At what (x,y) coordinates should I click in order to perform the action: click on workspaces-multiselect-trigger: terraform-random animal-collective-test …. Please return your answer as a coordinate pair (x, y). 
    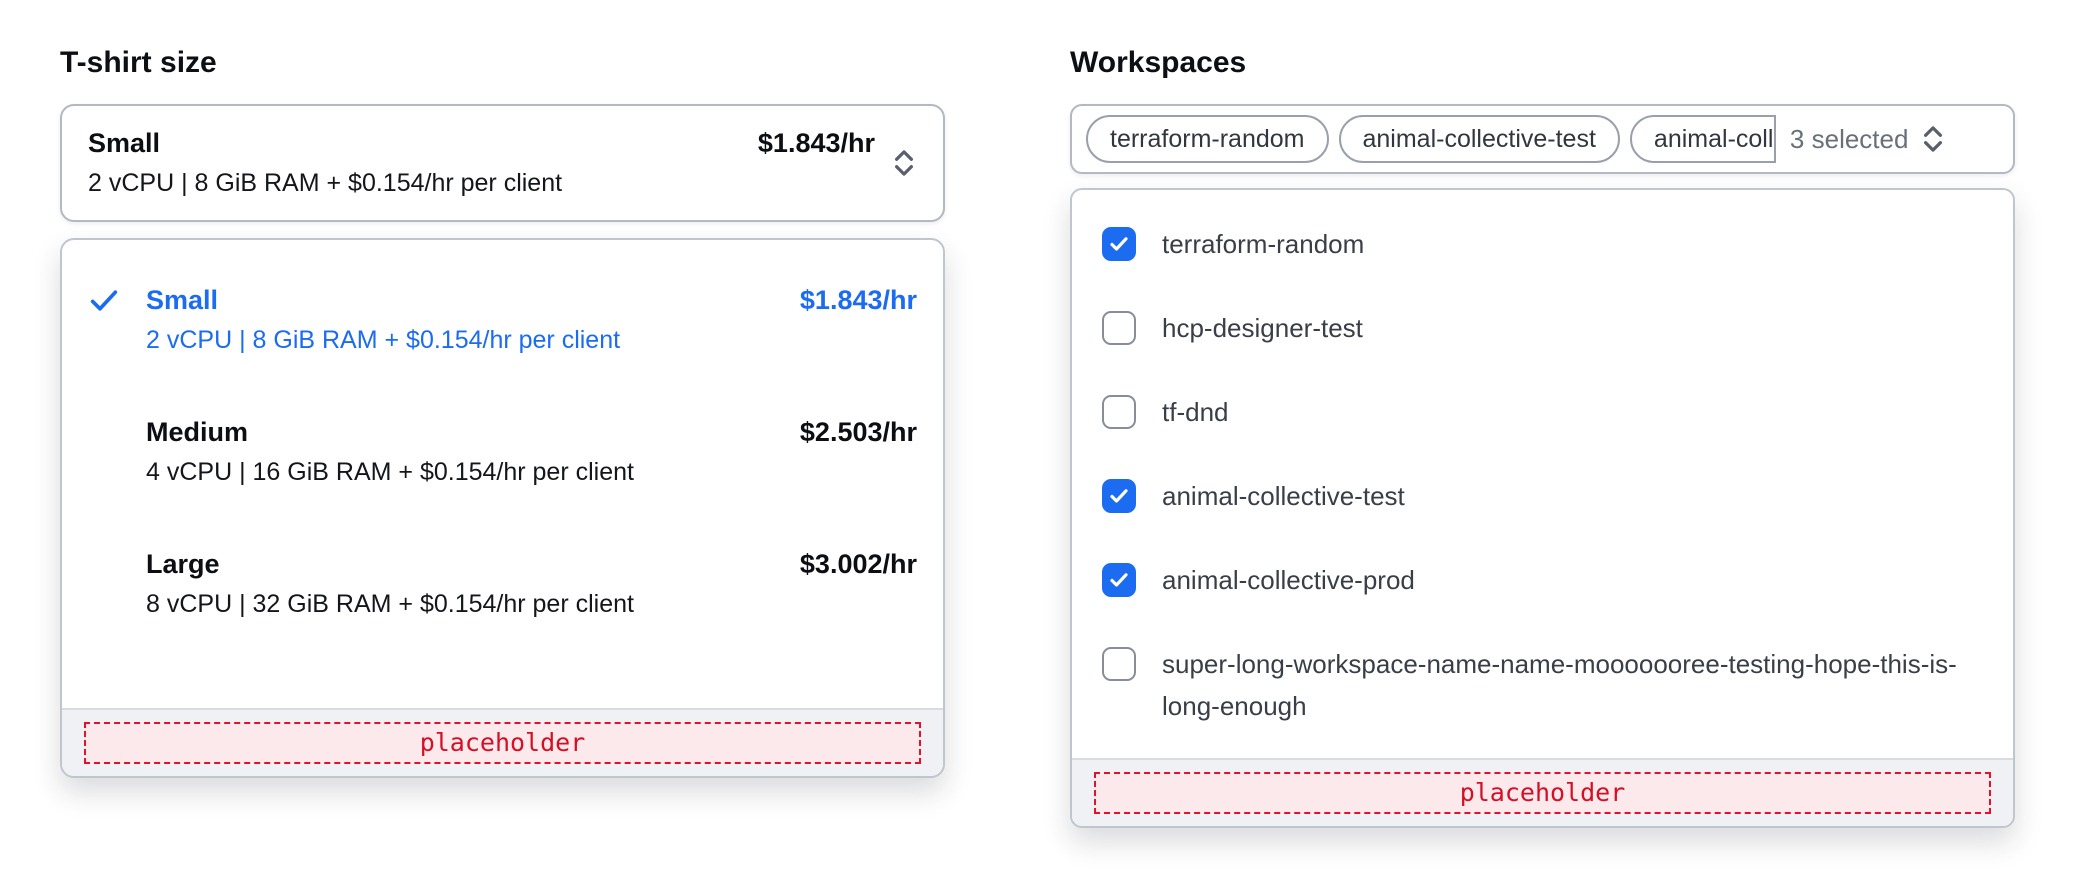
    Looking at the image, I should click on (1542, 139).